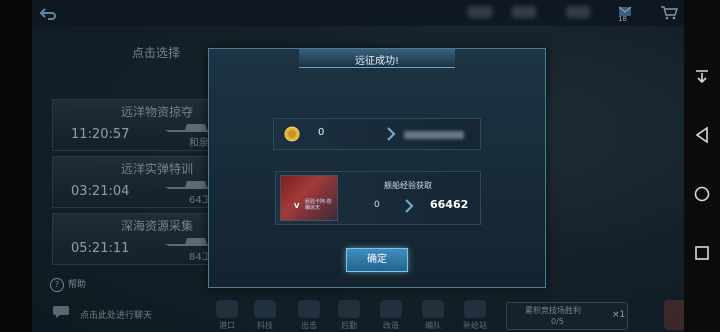 Image resolution: width=720 pixels, height=332 pixels. Describe the element at coordinates (702, 77) in the screenshot. I see `collapse-down-icon` at that location.